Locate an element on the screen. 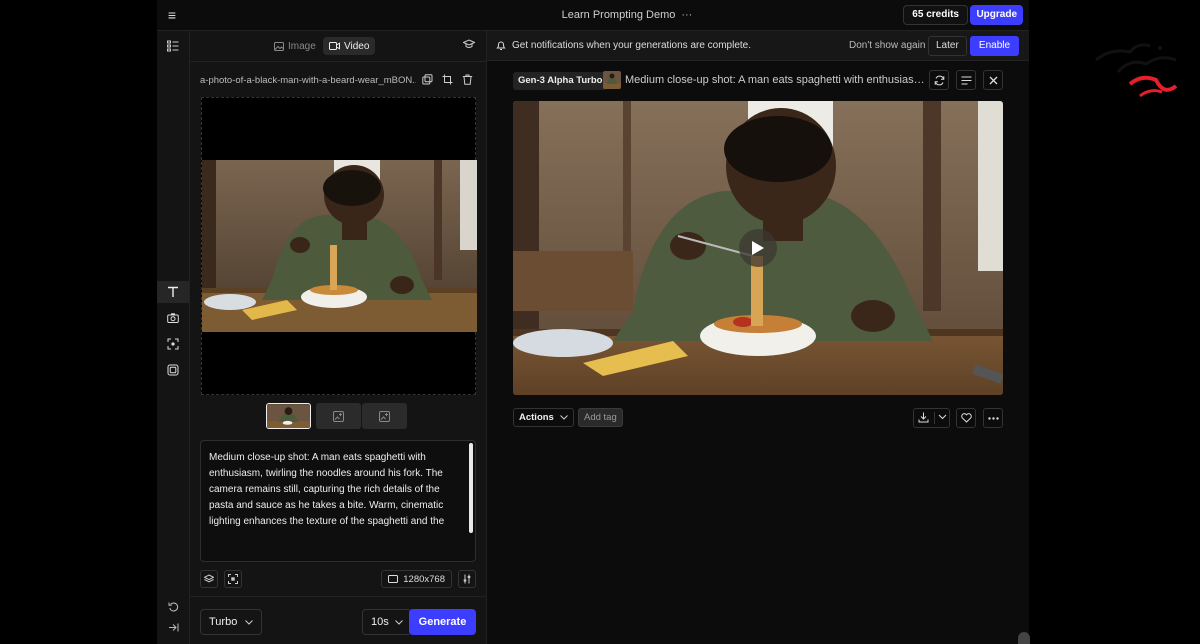 The width and height of the screenshot is (1200, 644). upgrade-button: Upgrade is located at coordinates (996, 15).